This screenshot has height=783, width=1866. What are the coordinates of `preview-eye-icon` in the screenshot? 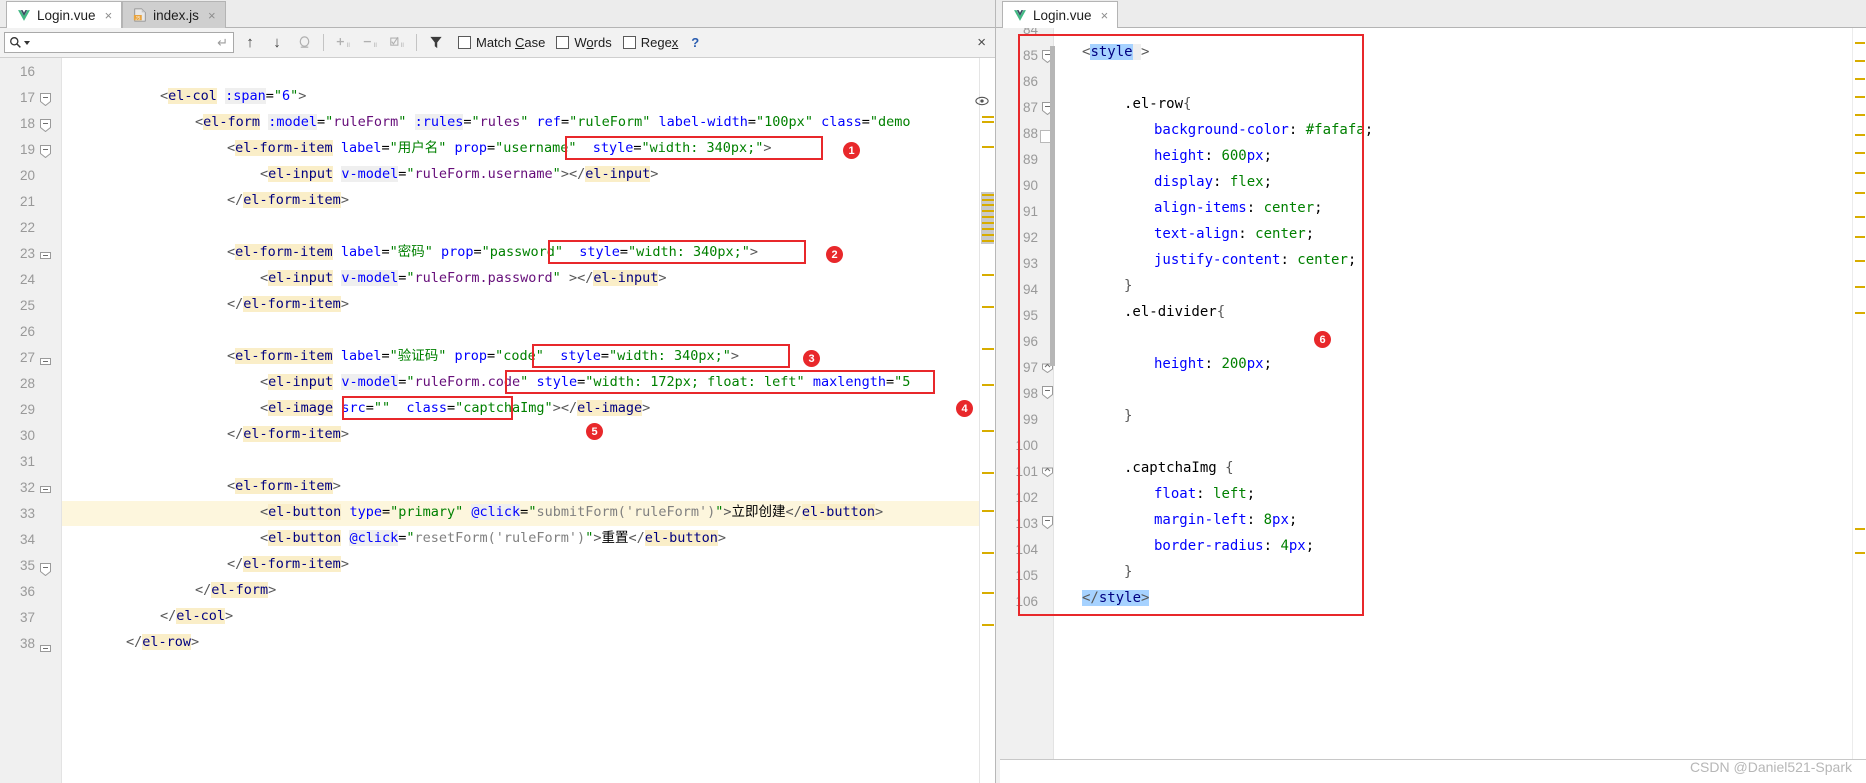 It's located at (982, 101).